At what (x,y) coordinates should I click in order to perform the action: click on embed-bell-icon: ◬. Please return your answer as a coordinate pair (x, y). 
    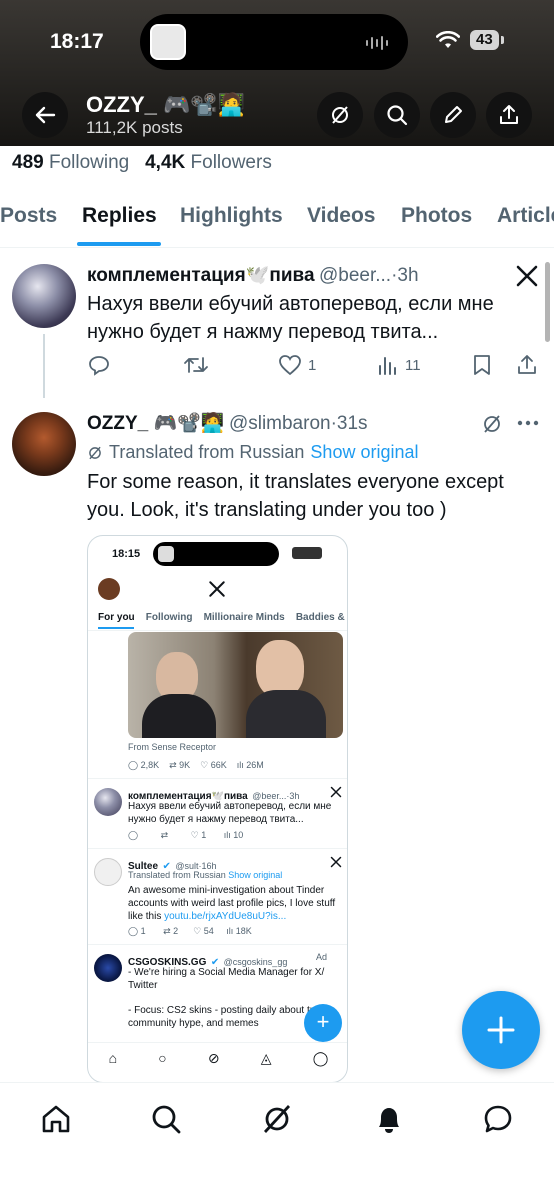
    Looking at the image, I should click on (266, 1058).